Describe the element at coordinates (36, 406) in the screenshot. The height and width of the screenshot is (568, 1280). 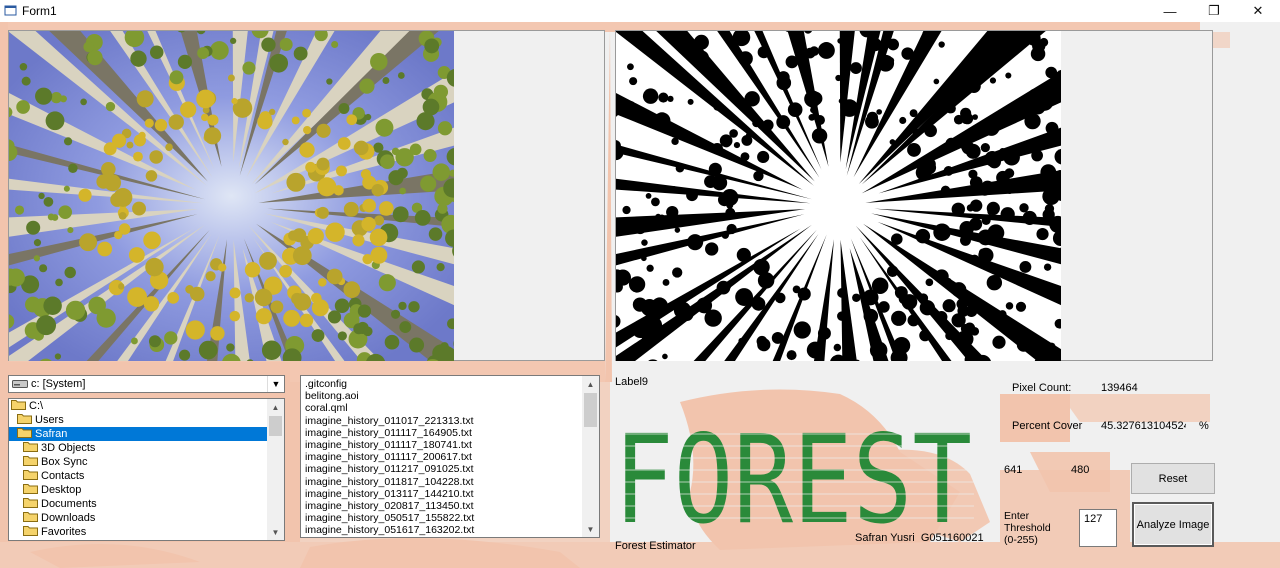
I see `directory-item-label: C:\` at that location.